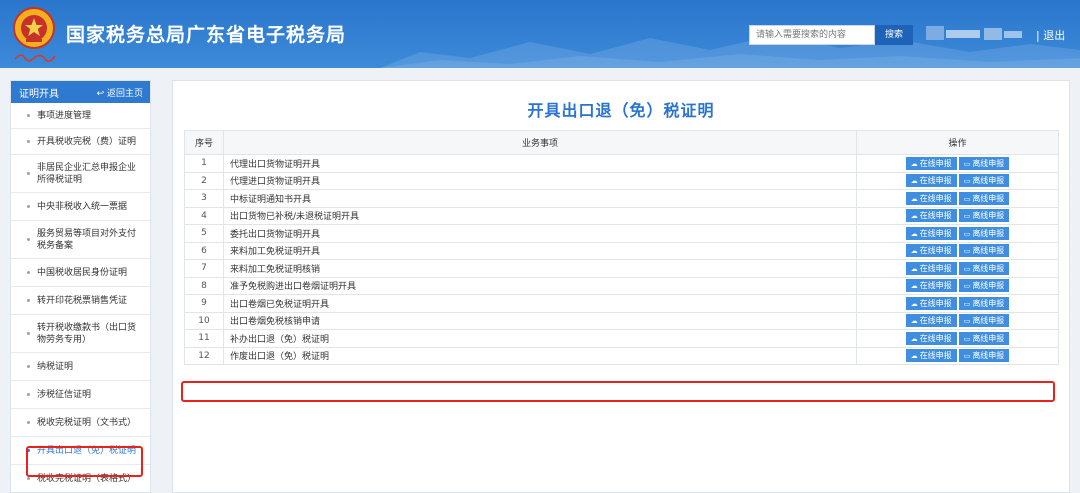  I want to click on row-item-name: 代理进口货物证明开具, so click(540, 180).